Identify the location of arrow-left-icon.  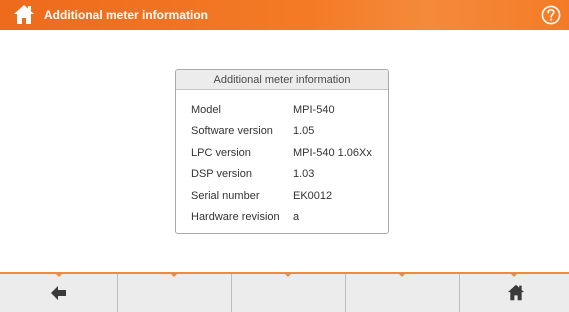
(58, 293).